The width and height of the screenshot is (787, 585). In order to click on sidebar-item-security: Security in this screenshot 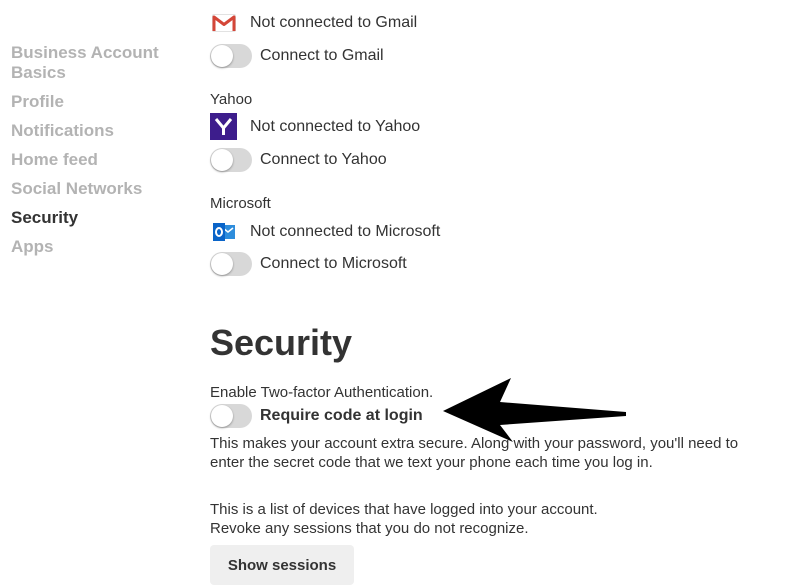, I will do `click(101, 218)`.